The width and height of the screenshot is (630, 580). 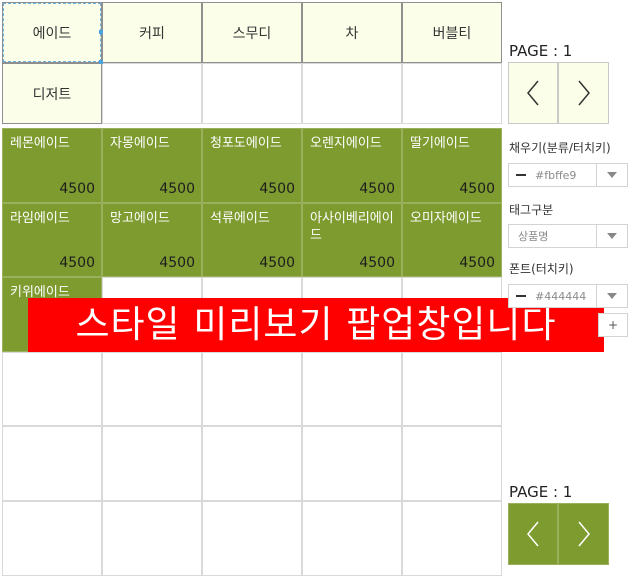 What do you see at coordinates (352, 226) in the screenshot?
I see `product-name: 아사이베리에이드` at bounding box center [352, 226].